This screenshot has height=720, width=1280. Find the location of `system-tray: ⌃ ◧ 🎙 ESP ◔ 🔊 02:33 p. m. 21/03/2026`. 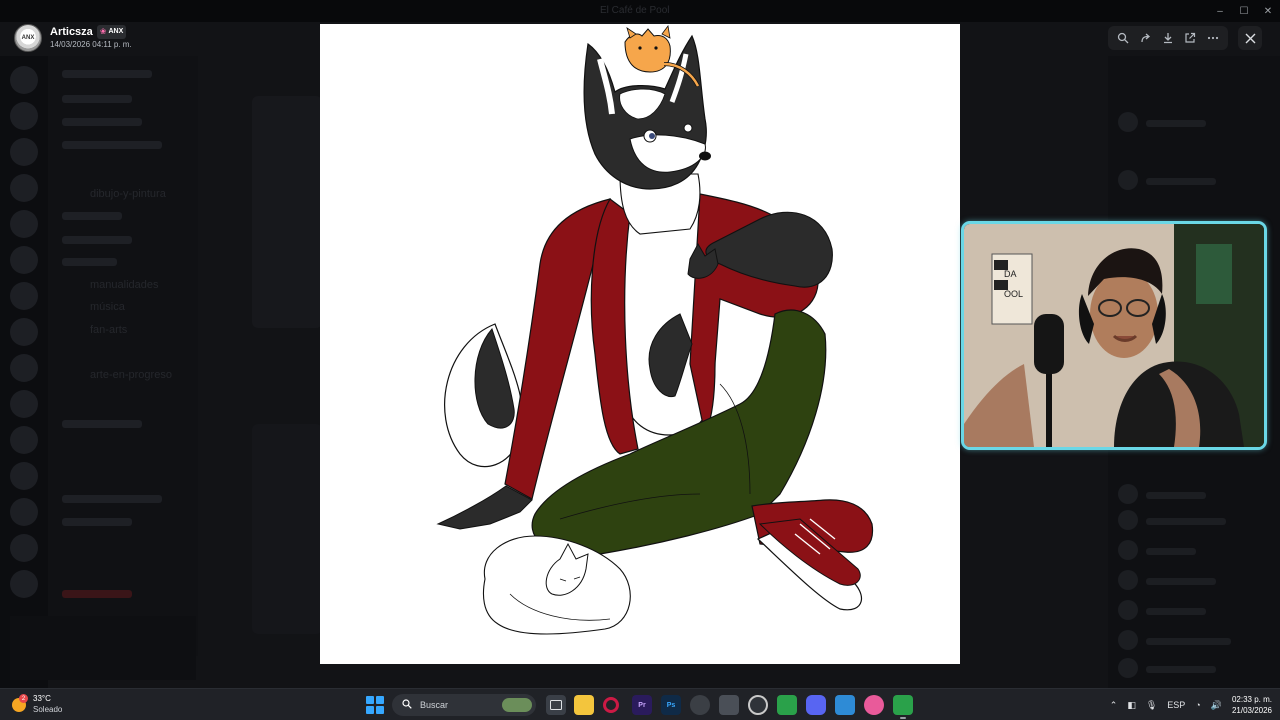

system-tray: ⌃ ◧ 🎙 ESP ◔ 🔊 02:33 p. m. 21/03/2026 is located at coordinates (1186, 704).